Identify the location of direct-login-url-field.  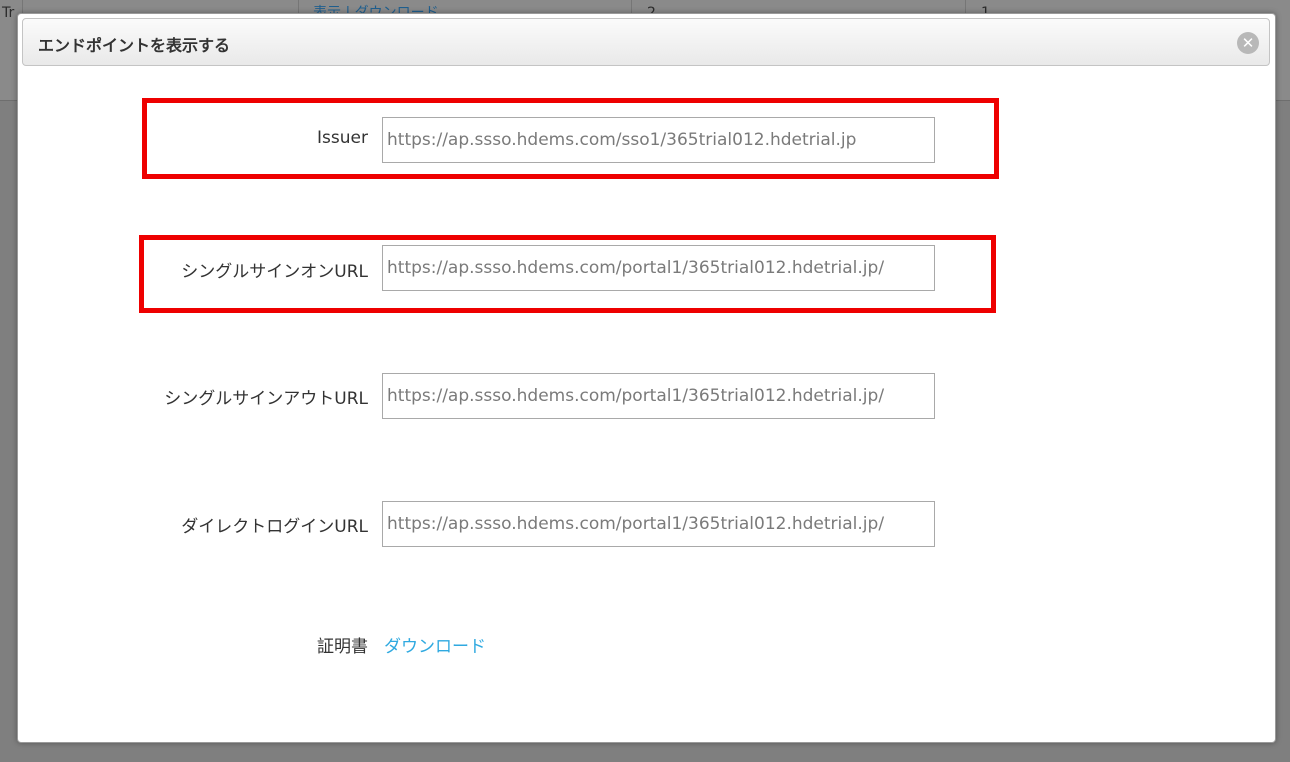
(658, 524).